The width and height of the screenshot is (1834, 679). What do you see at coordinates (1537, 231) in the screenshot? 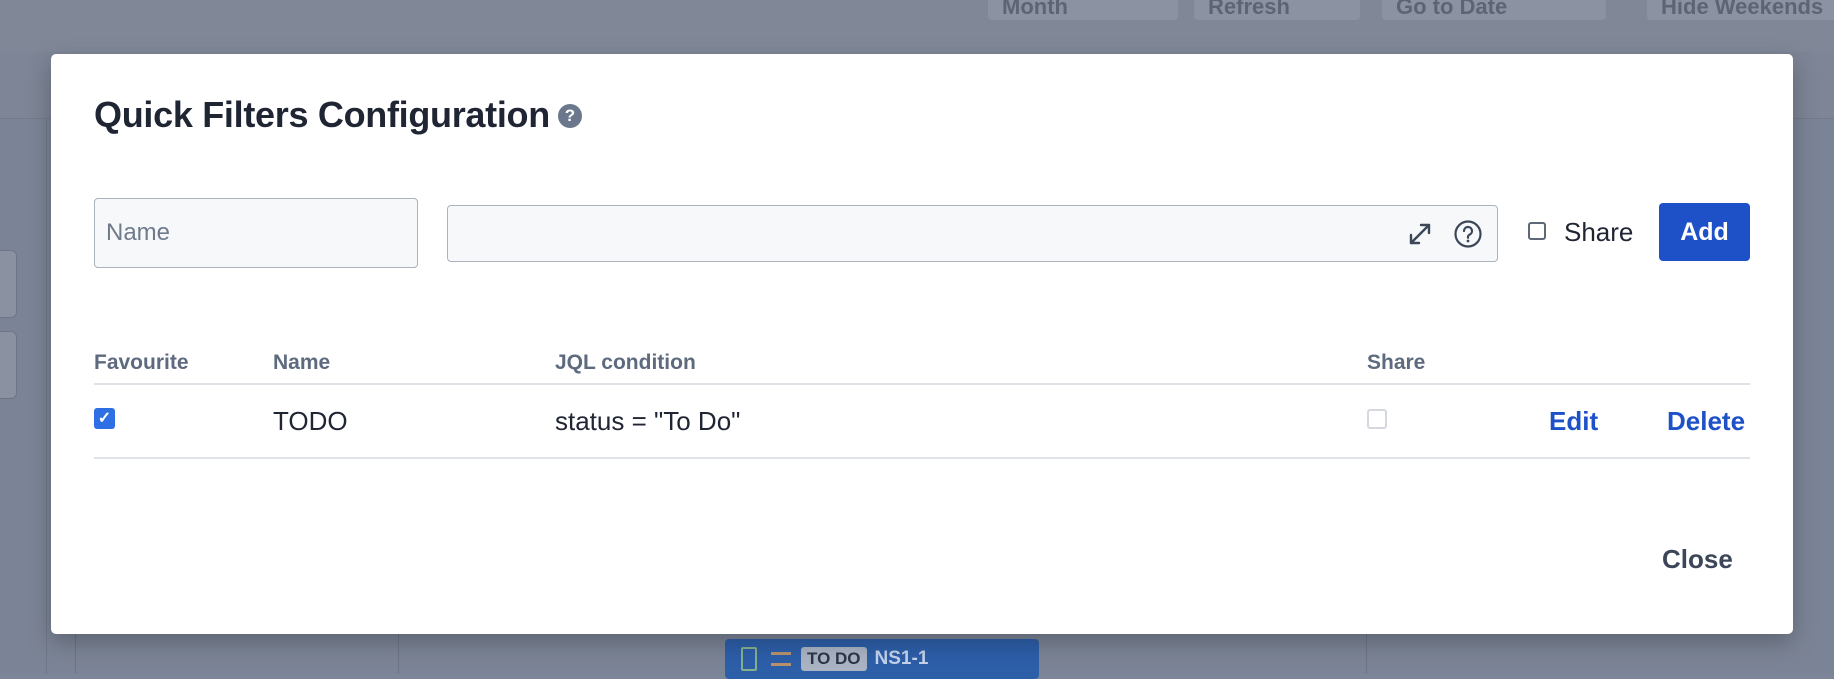
I see `share-checkbox` at bounding box center [1537, 231].